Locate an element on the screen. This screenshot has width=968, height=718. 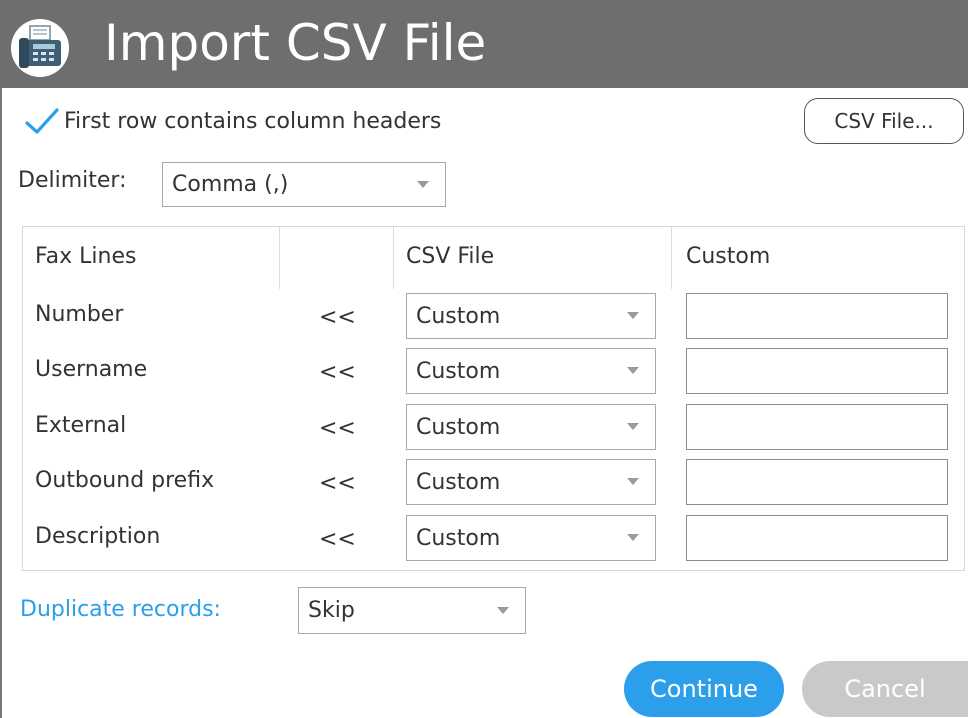
custom-value-input-outbound-prefix is located at coordinates (817, 482).